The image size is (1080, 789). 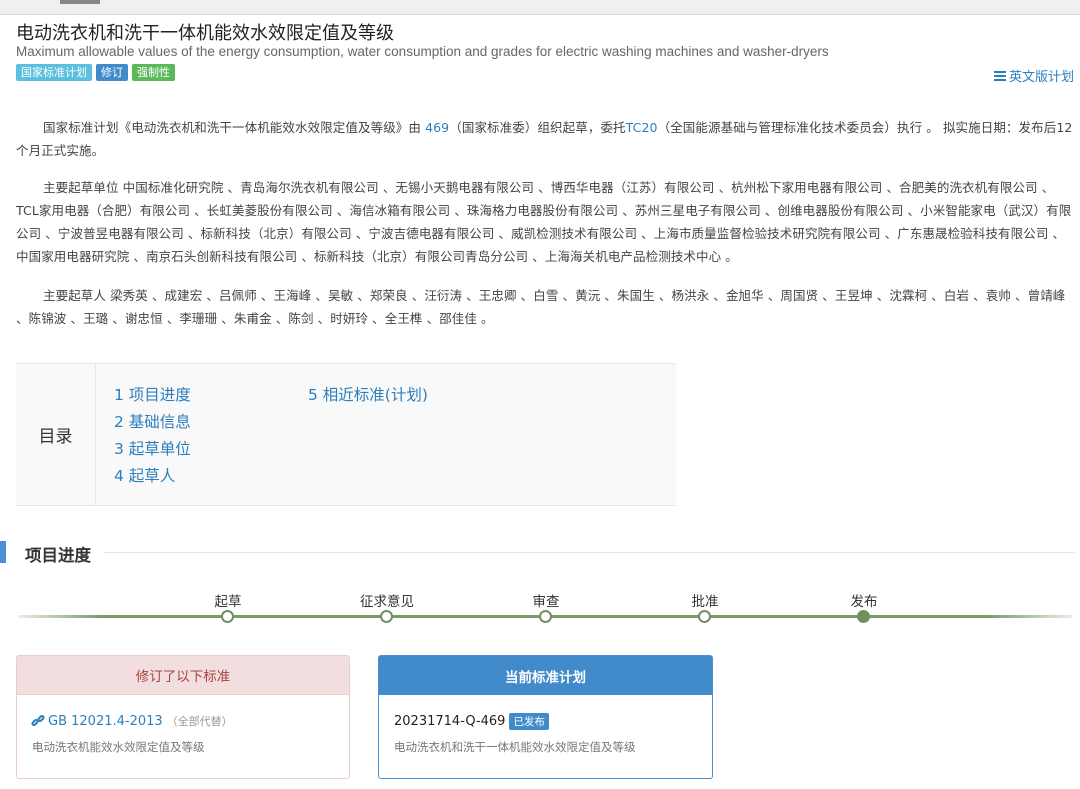 What do you see at coordinates (450, 721) in the screenshot?
I see `current-plan-code: 20231714-Q-469` at bounding box center [450, 721].